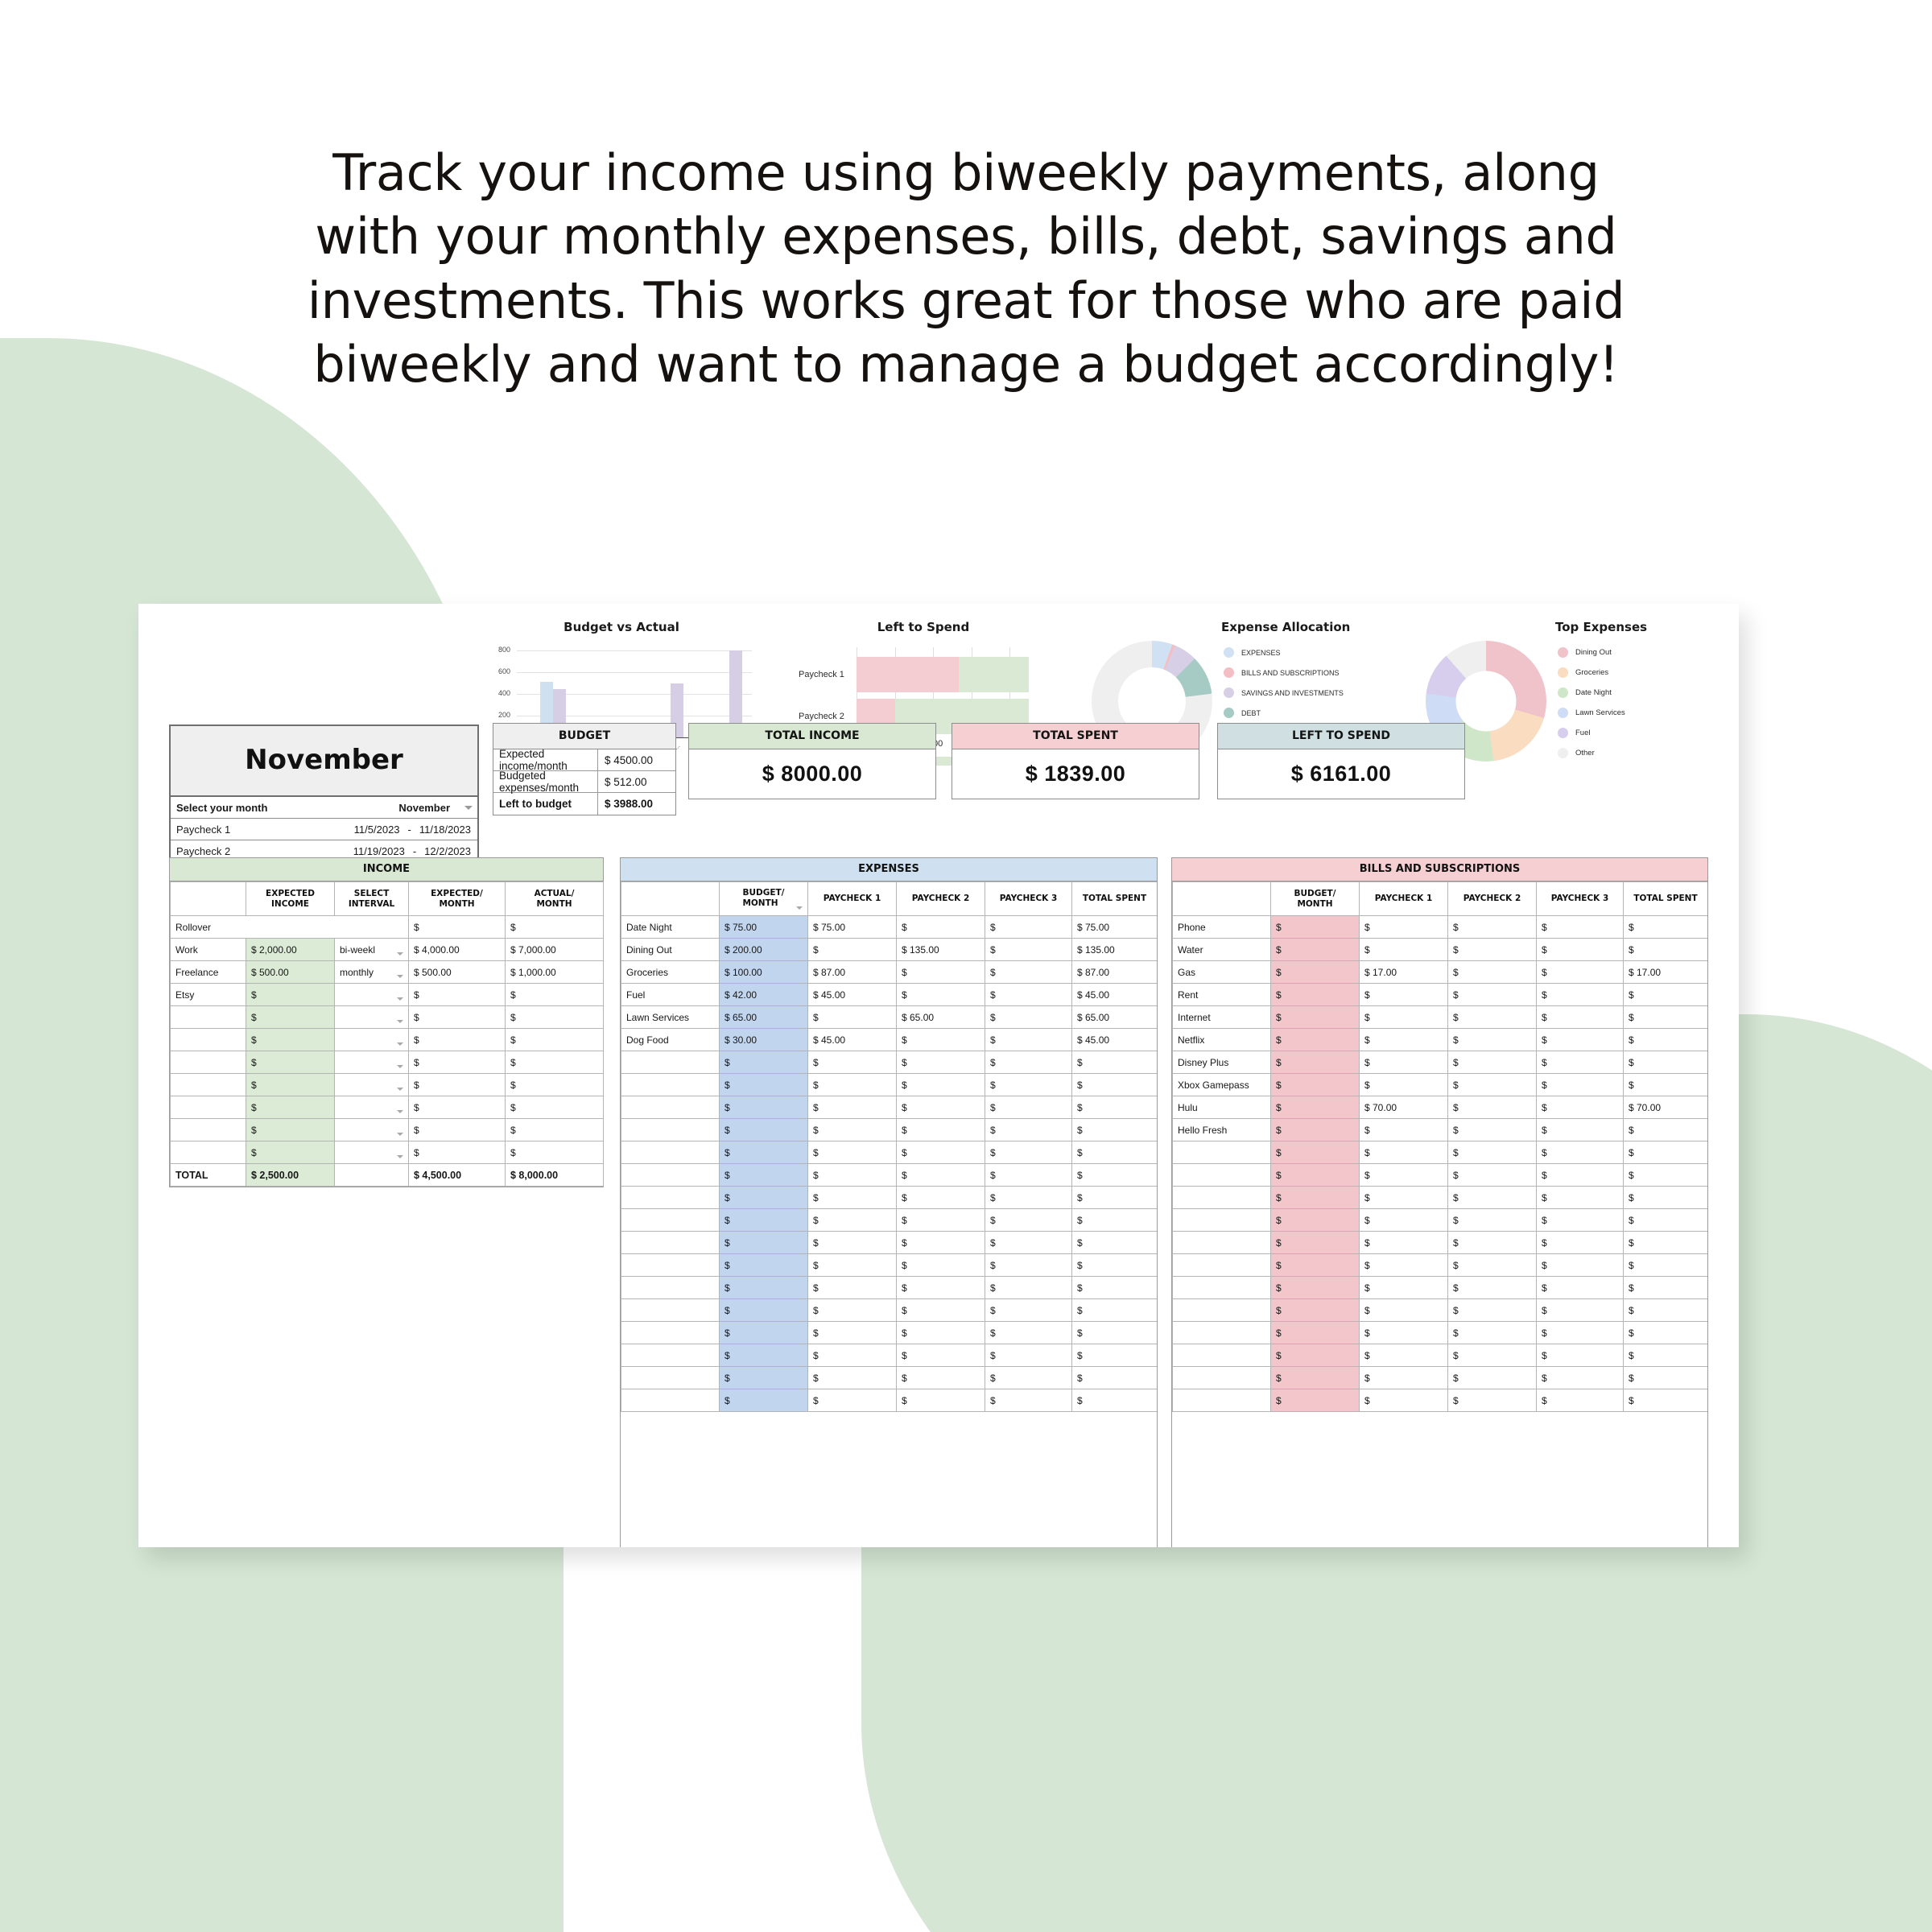 The width and height of the screenshot is (1932, 1932). What do you see at coordinates (1439, 927) in the screenshot?
I see `table-row: Phone $ $ $ $ $` at bounding box center [1439, 927].